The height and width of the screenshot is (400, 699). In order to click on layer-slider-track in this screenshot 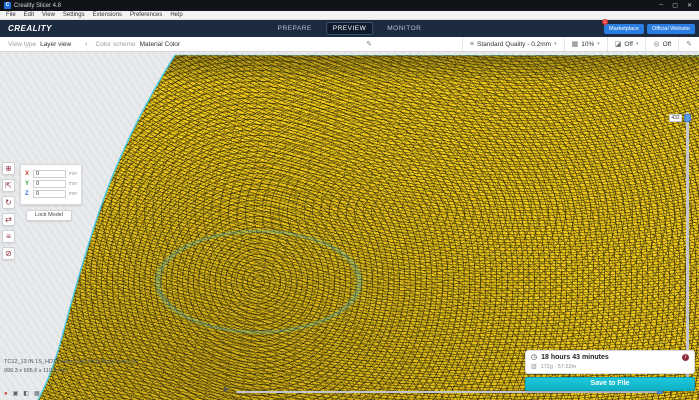, I will do `click(687, 250)`.